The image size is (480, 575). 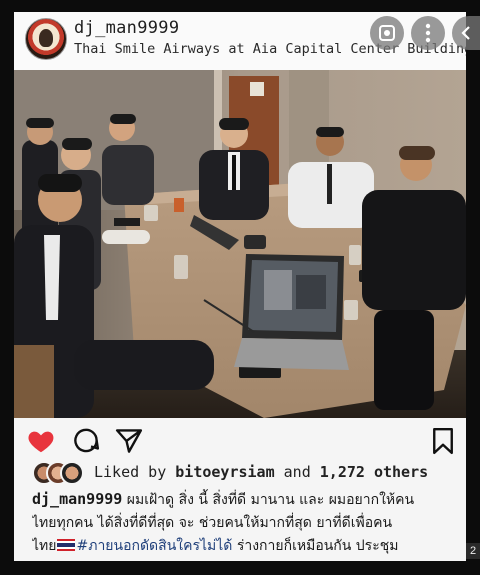 I want to click on post-username: dj_man9999, so click(x=126, y=28).